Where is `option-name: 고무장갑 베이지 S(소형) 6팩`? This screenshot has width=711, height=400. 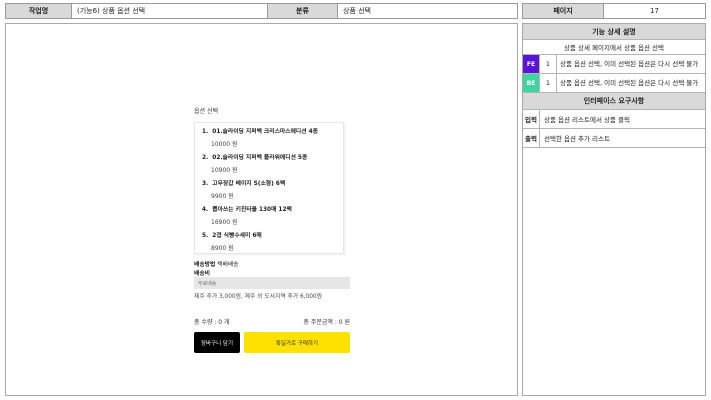 option-name: 고무장갑 베이지 S(소형) 6팩 is located at coordinates (249, 184).